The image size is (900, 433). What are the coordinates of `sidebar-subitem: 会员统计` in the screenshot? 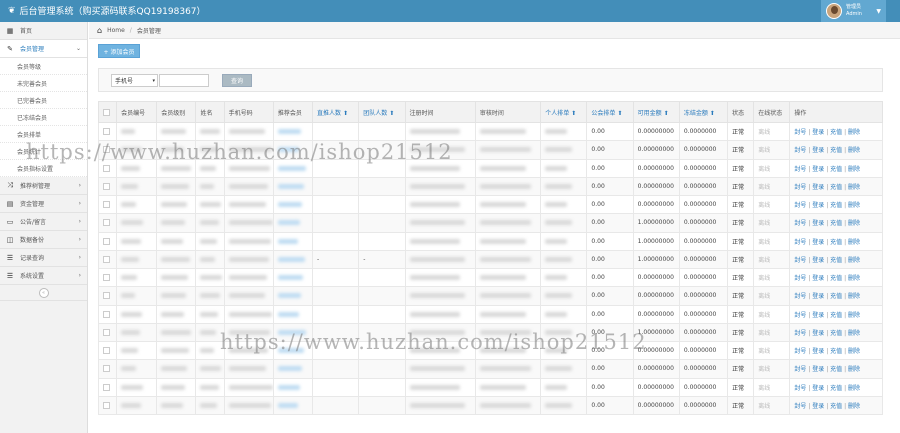 It's located at (43, 151).